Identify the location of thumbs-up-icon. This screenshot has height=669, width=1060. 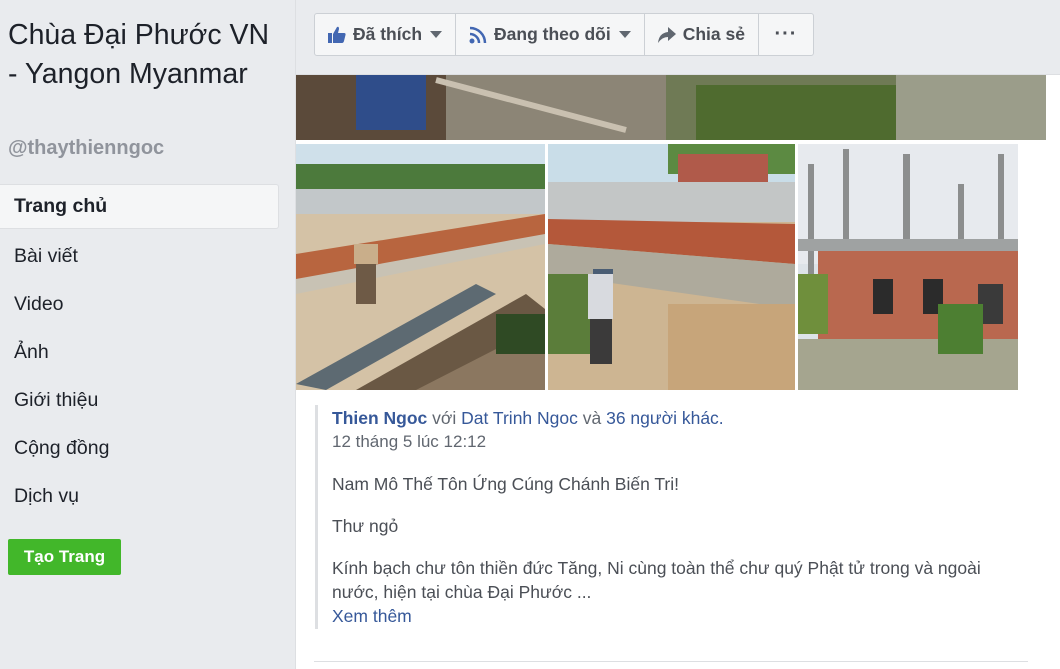
(337, 34).